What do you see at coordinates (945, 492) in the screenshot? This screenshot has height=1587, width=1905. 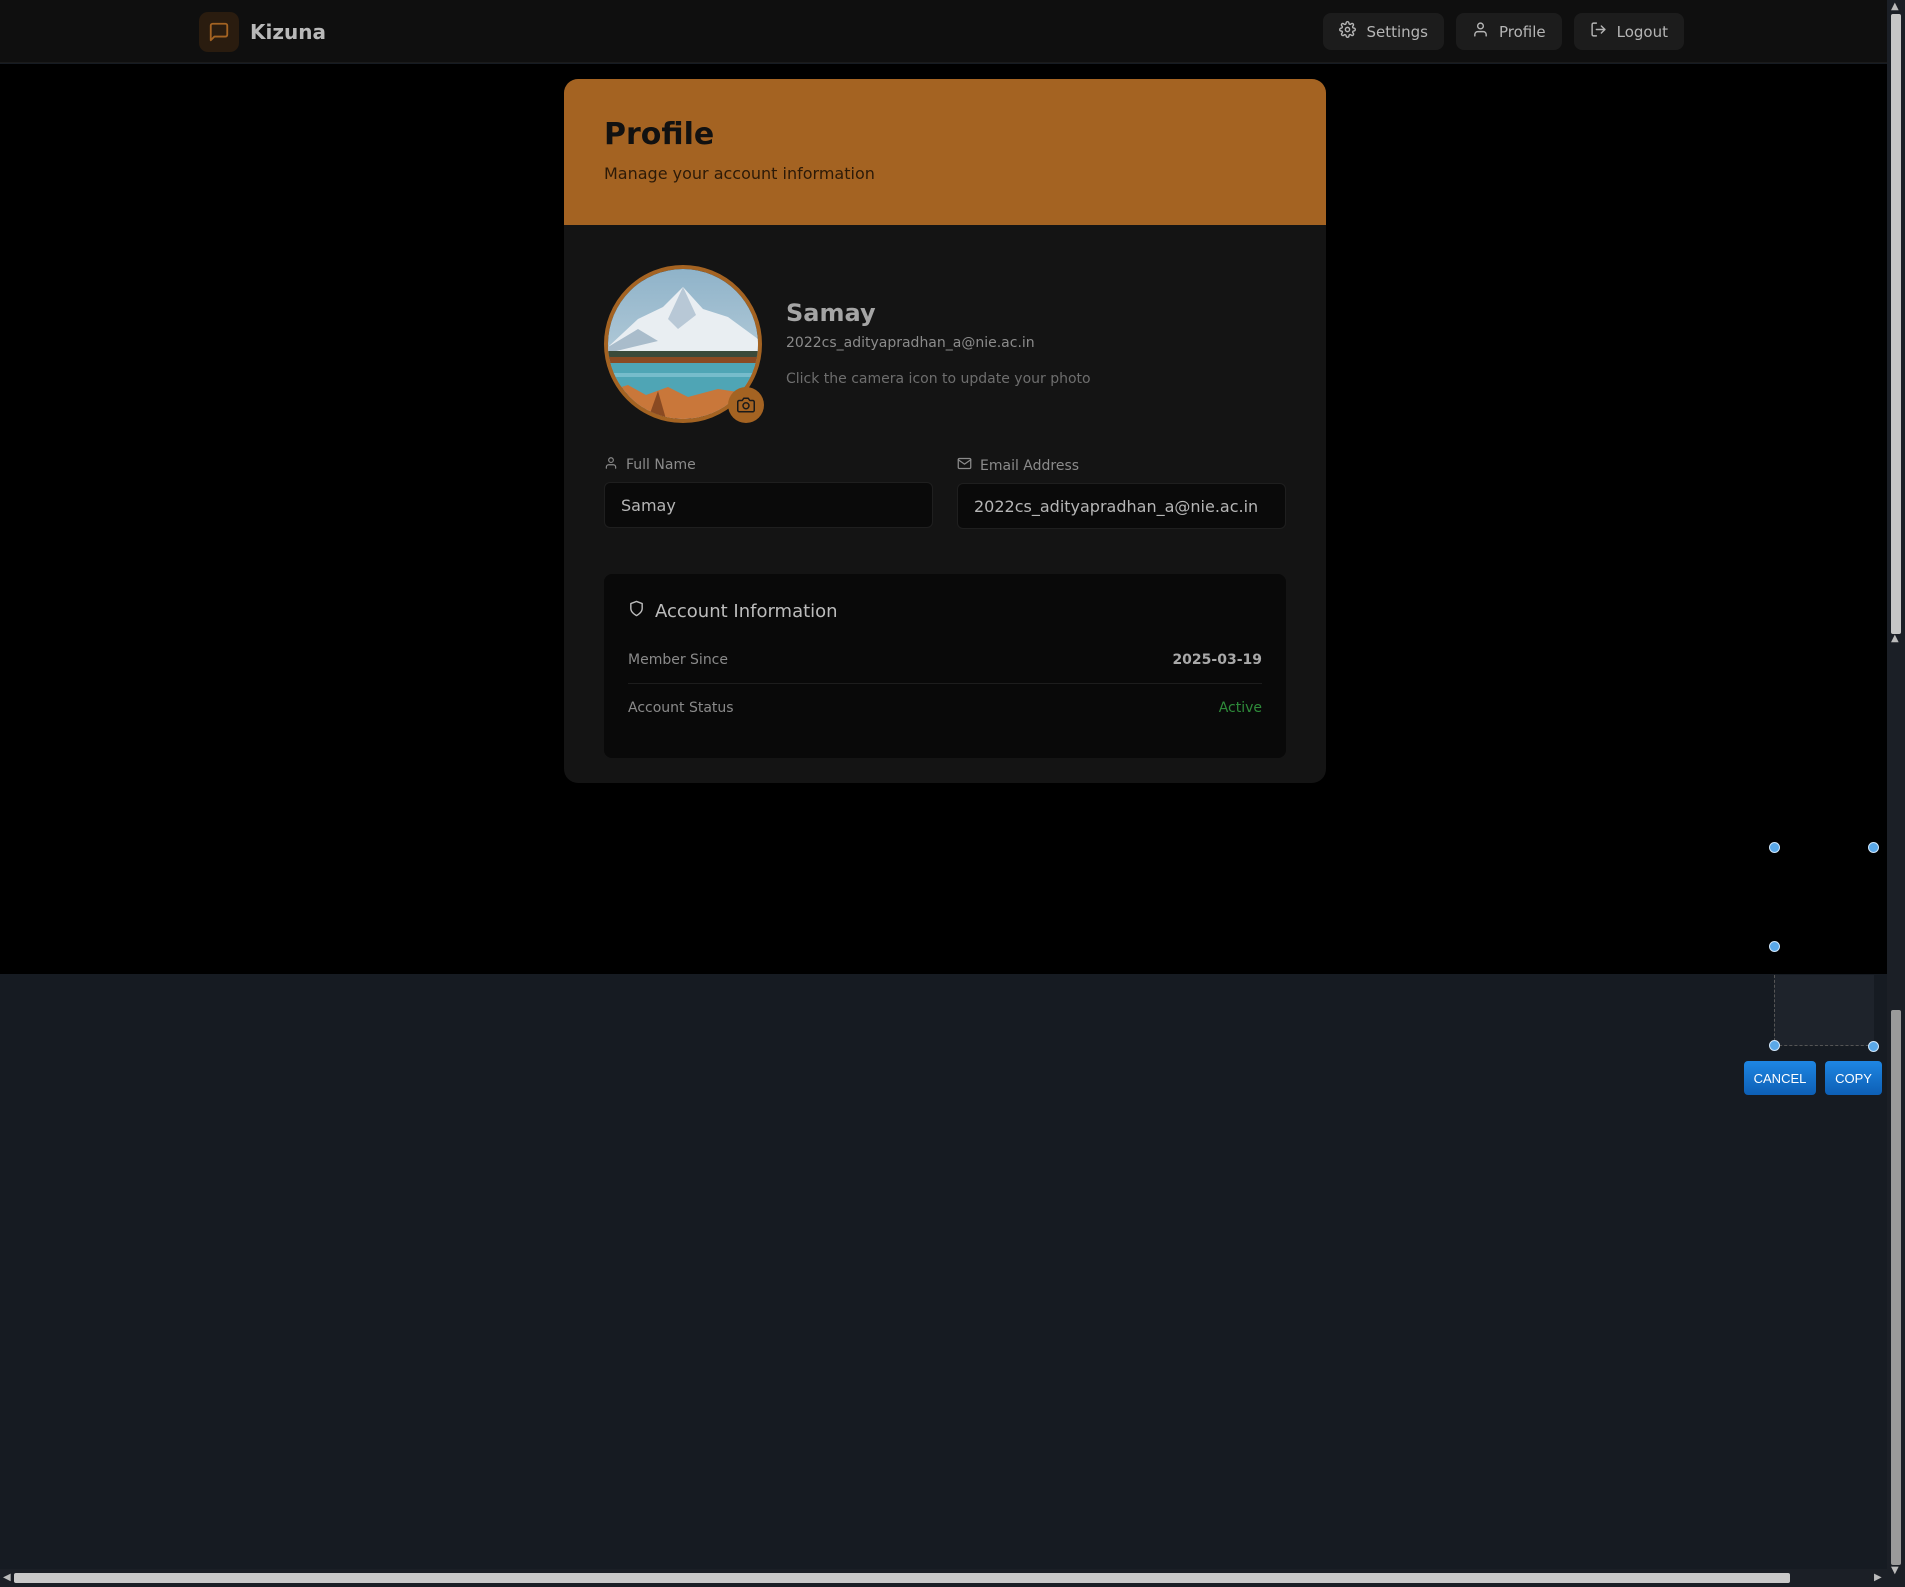 I see `profile-fields: Full Name Email Address` at bounding box center [945, 492].